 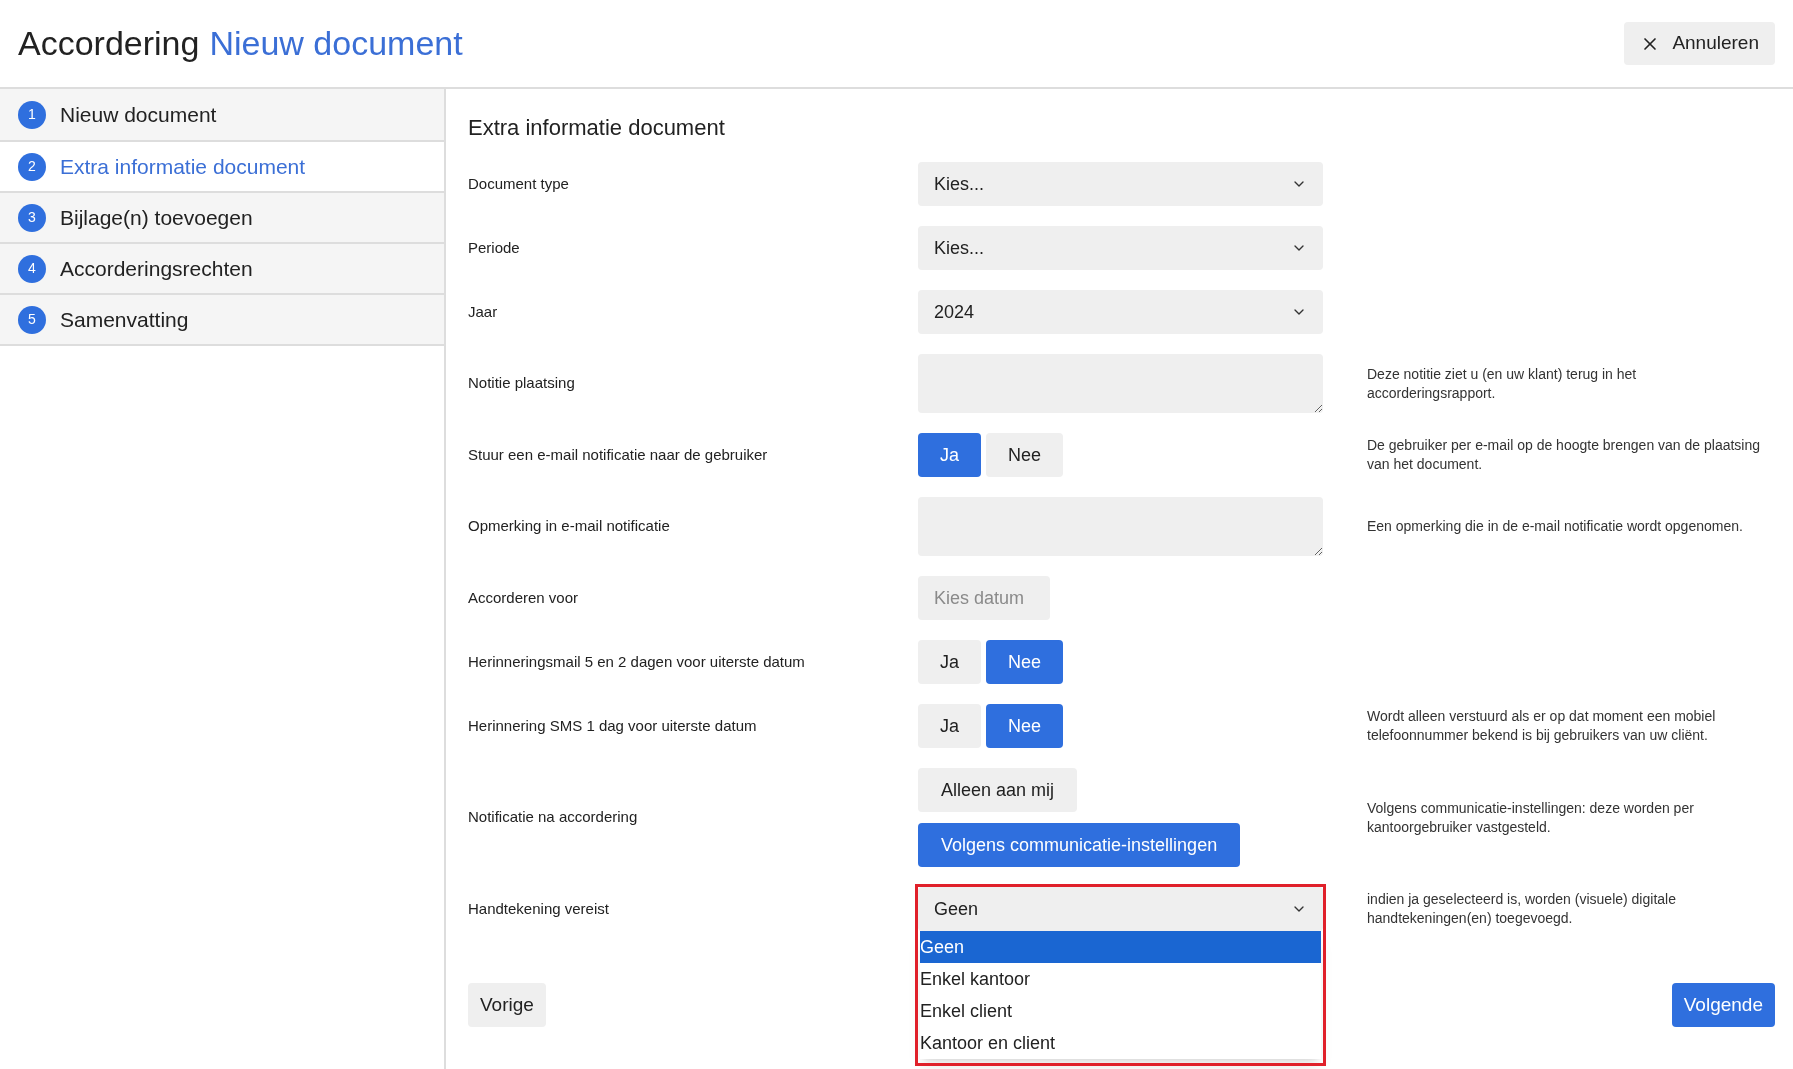 I want to click on field-label: Notificatie na accordering, so click(x=553, y=817).